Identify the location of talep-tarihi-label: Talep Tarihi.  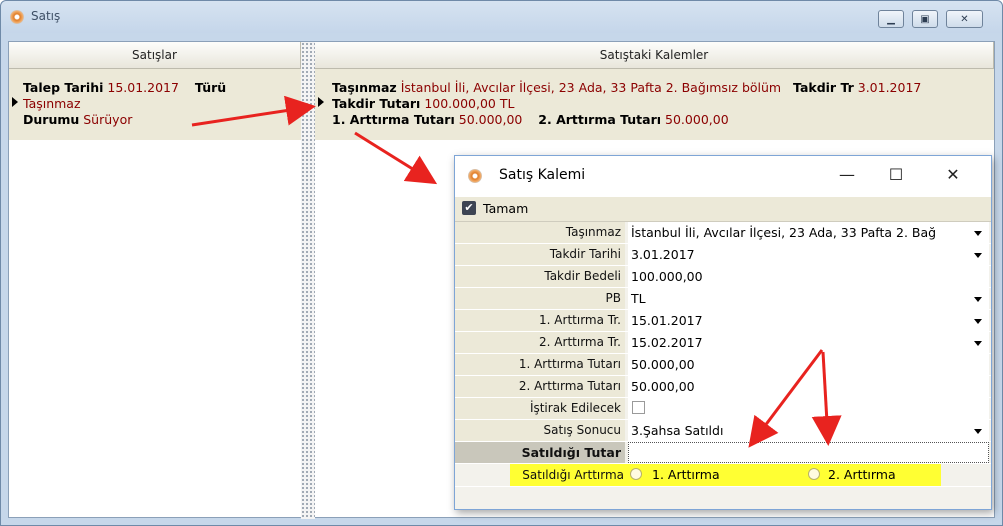
(63, 87).